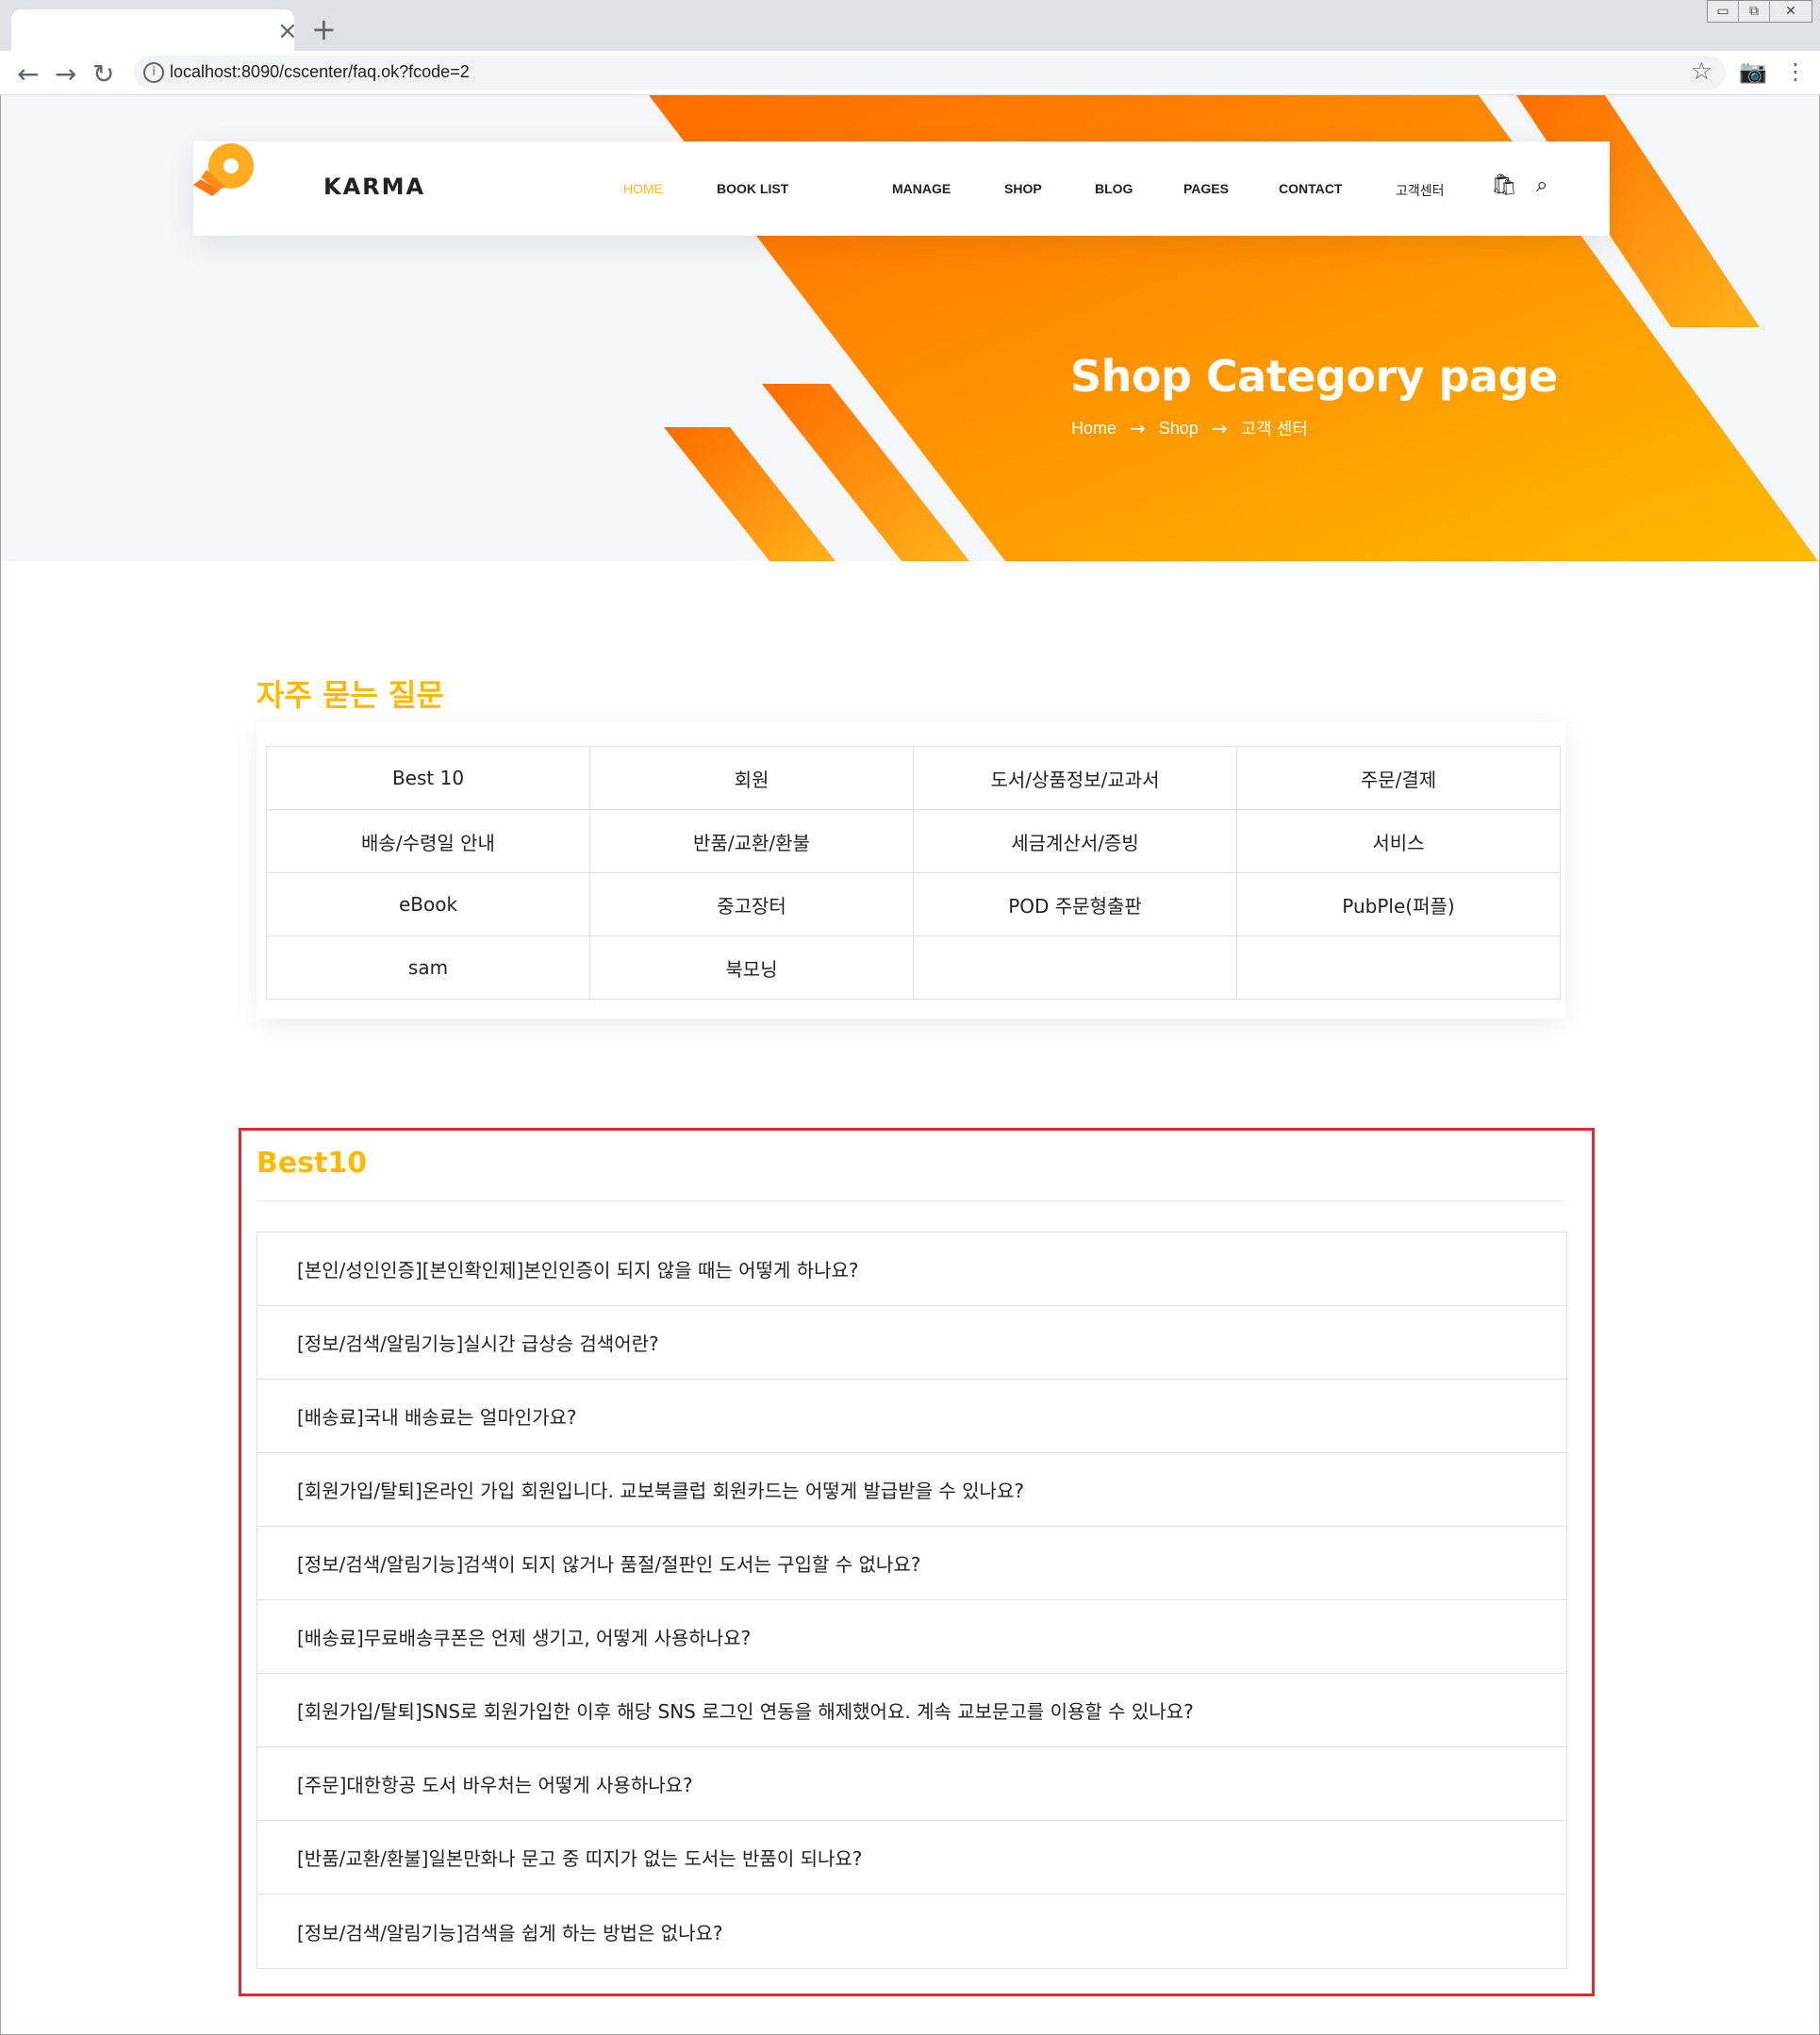  What do you see at coordinates (1504, 186) in the screenshot?
I see `cart-icon: 🛍` at bounding box center [1504, 186].